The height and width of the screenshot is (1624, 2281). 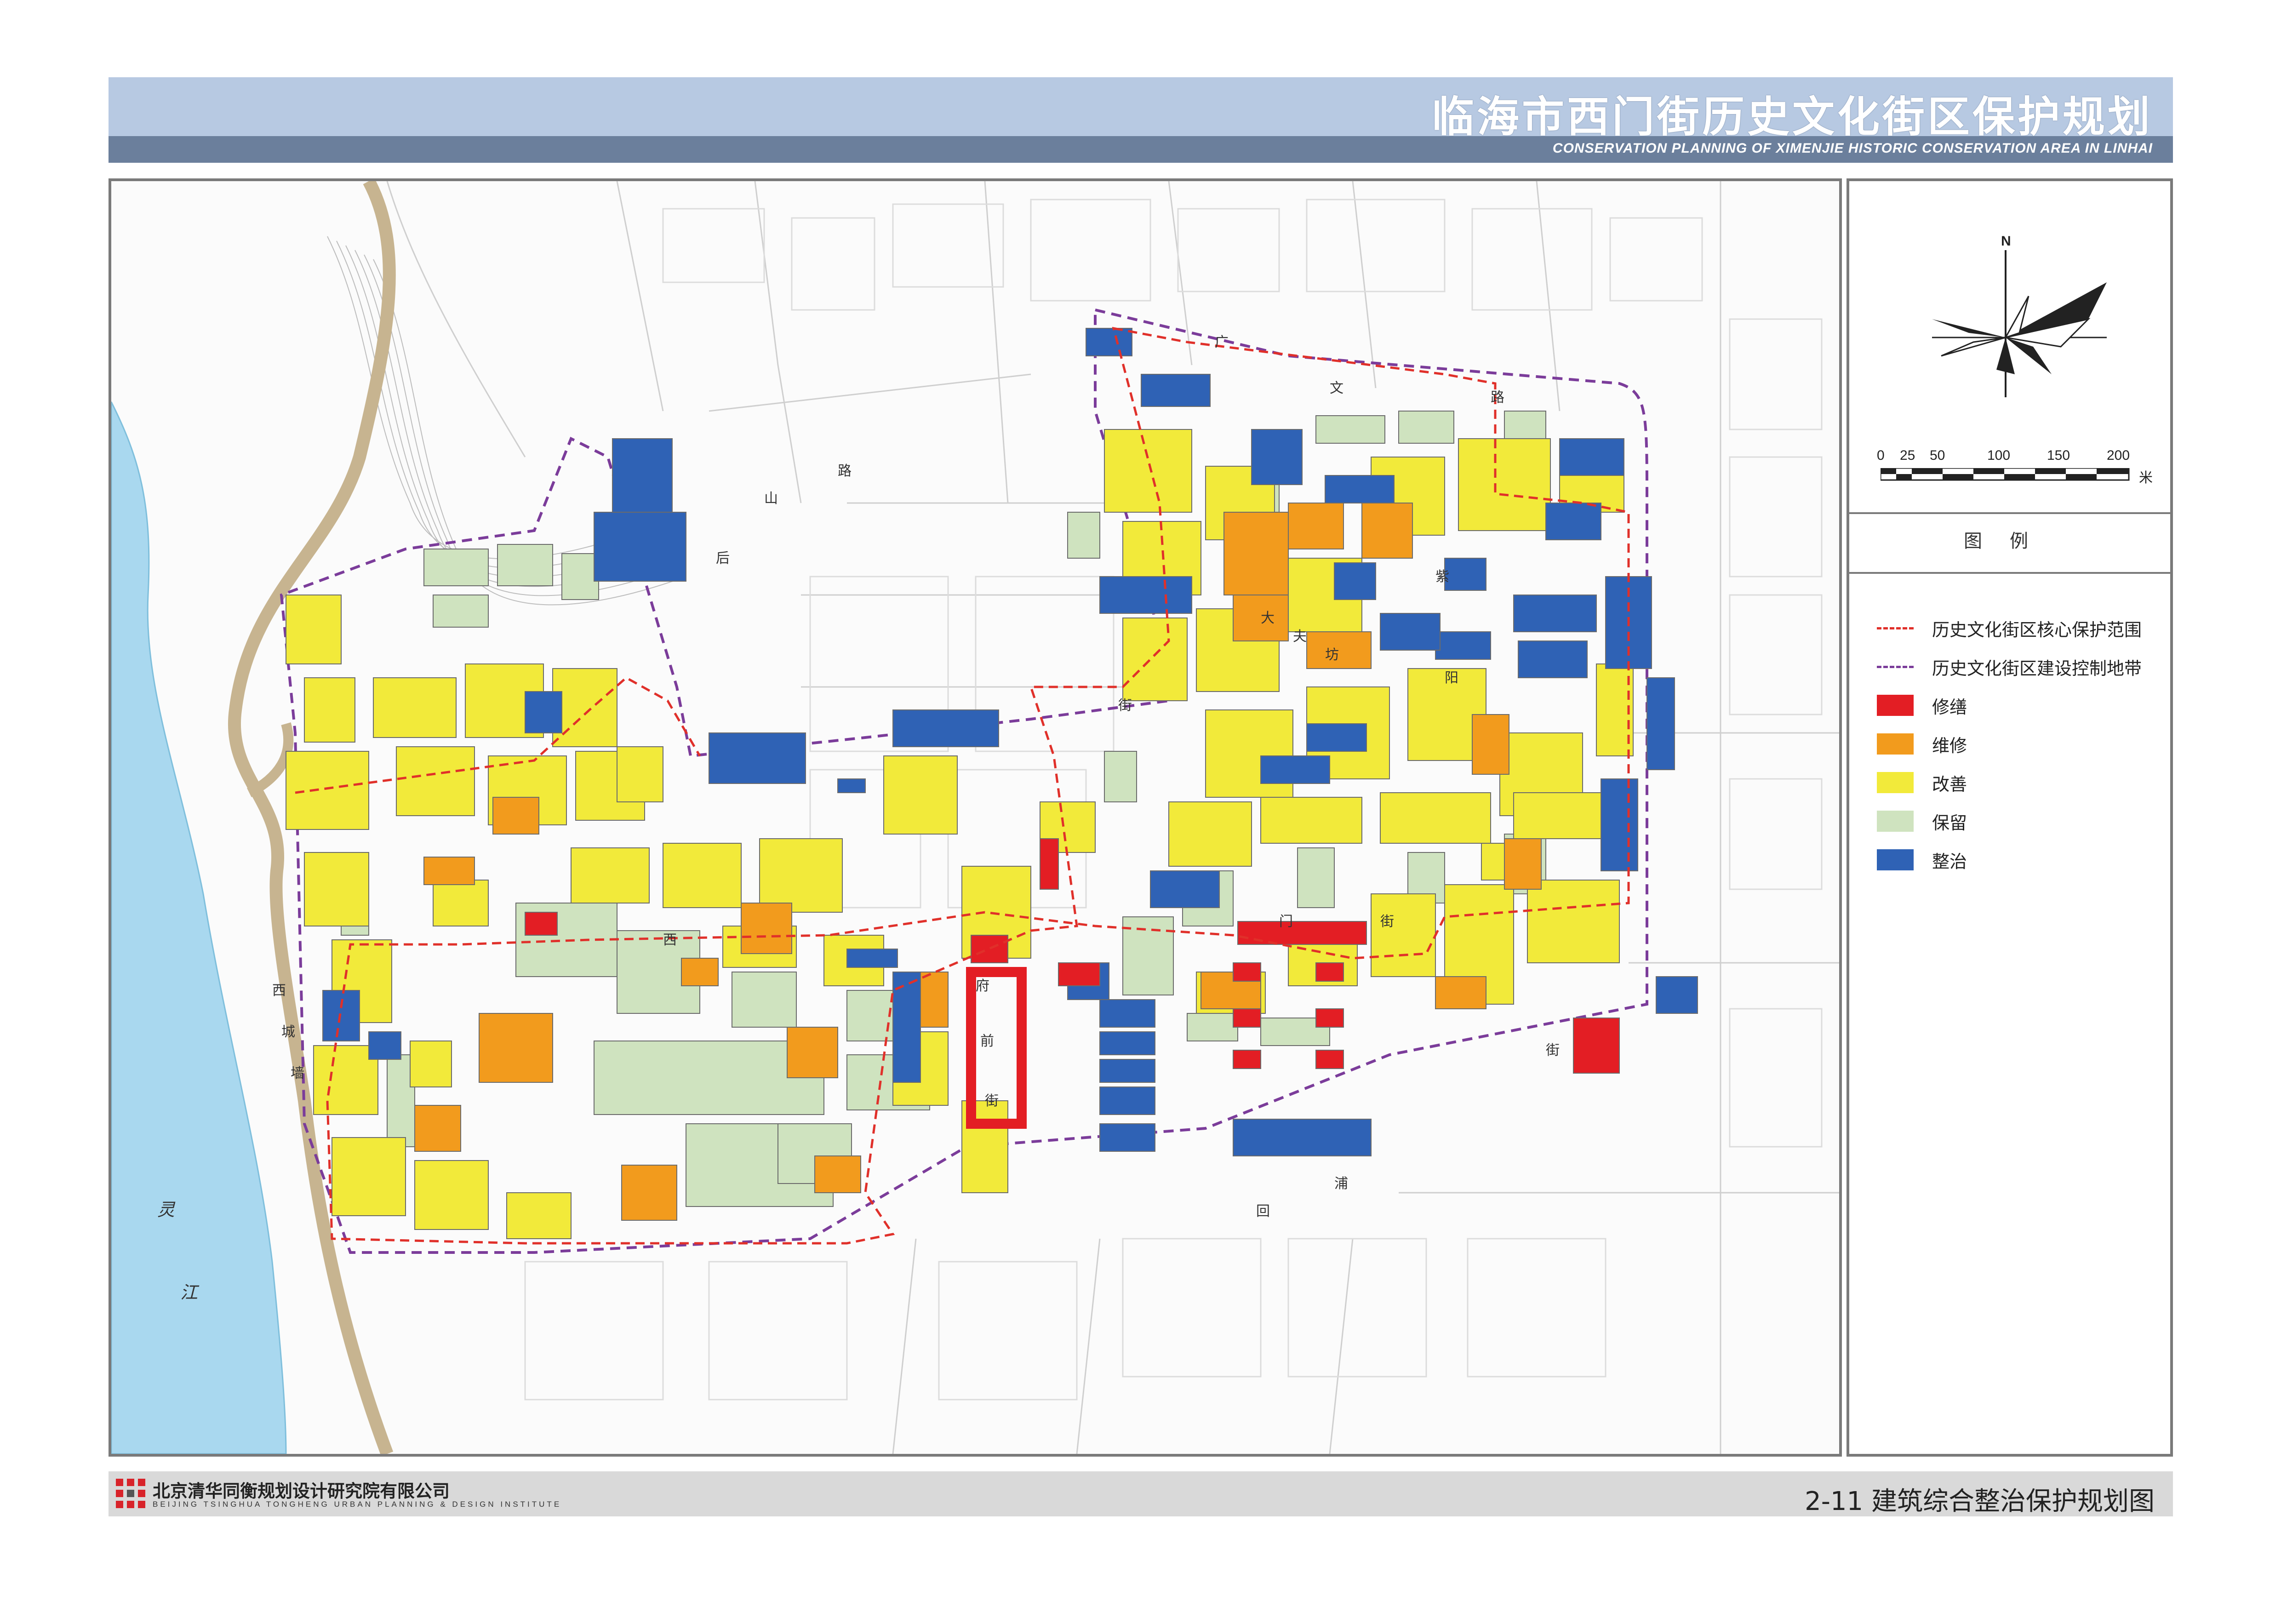 I want to click on legend-item-renovate: 整治, so click(x=2009, y=860).